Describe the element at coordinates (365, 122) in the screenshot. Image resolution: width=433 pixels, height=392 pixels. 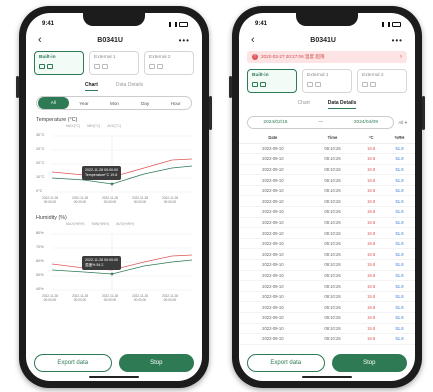
I see `date-end: 2024/04/09` at that location.